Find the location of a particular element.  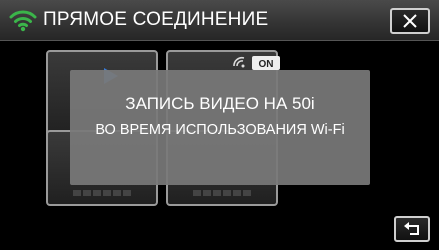

close-icon is located at coordinates (410, 21).